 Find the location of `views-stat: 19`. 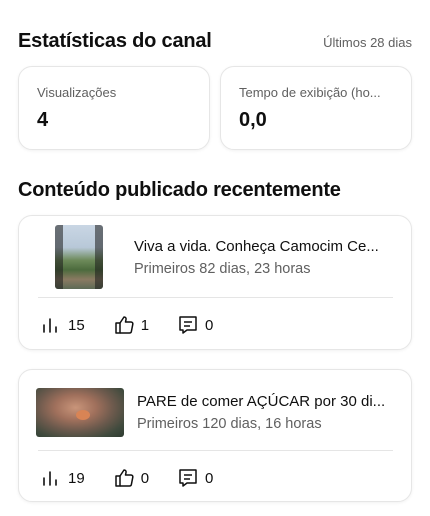

views-stat: 19 is located at coordinates (62, 478).